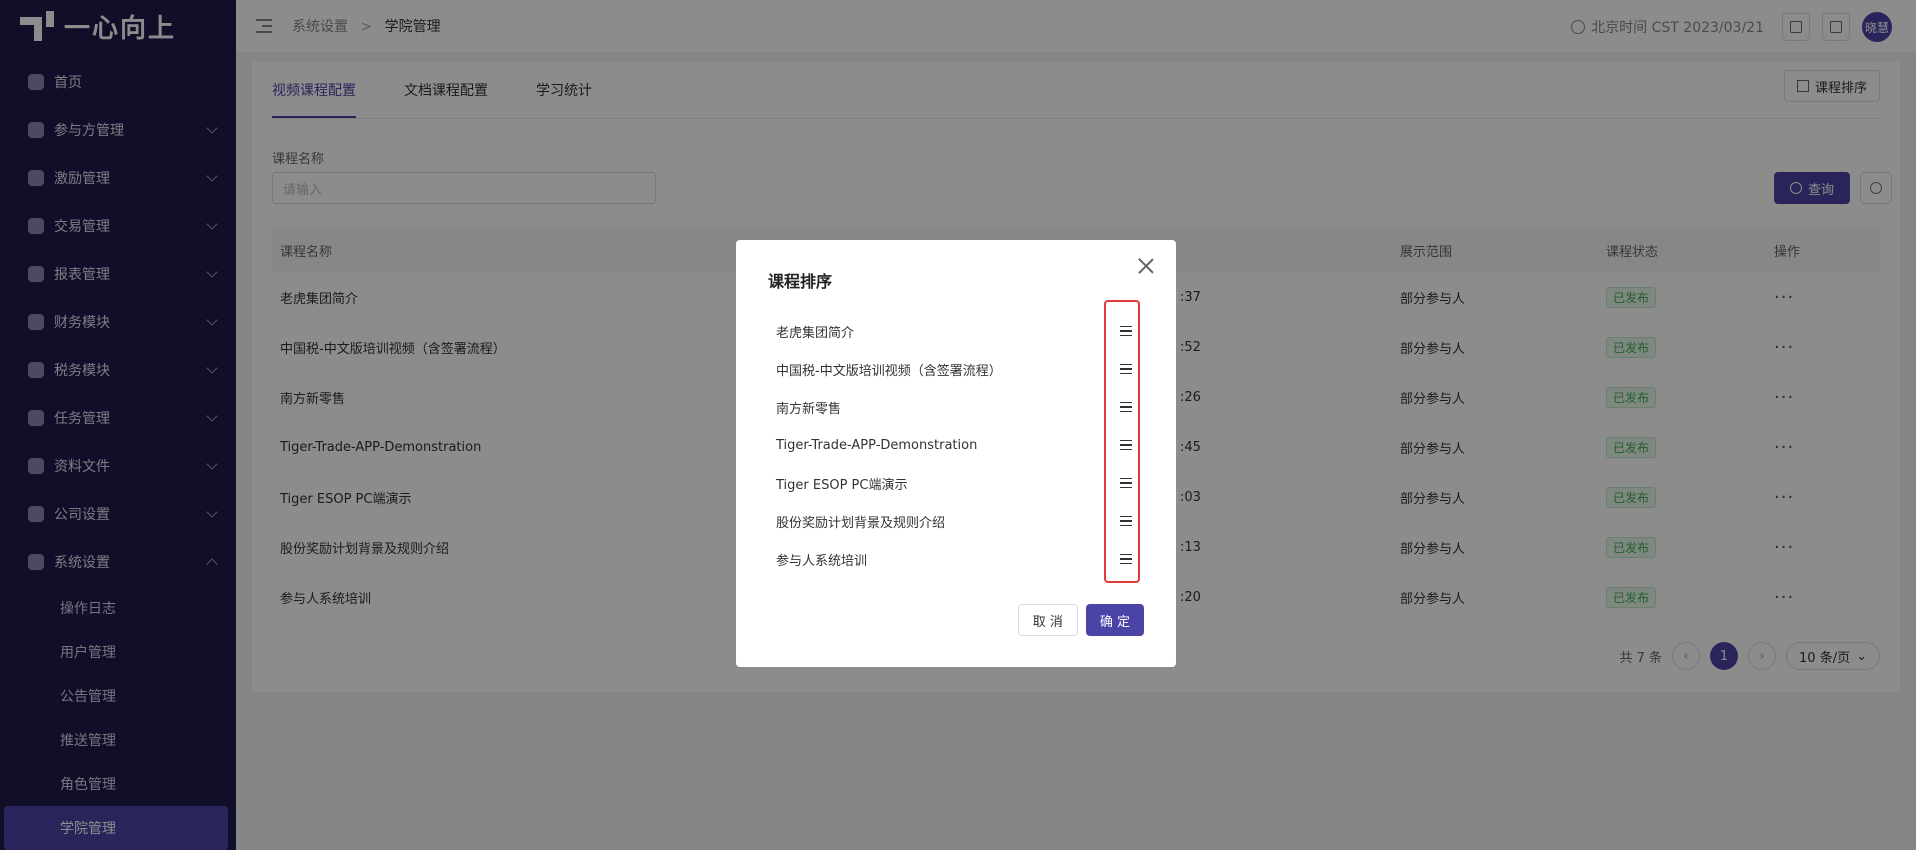 Image resolution: width=1916 pixels, height=850 pixels. Describe the element at coordinates (961, 521) in the screenshot. I see `sort-item: 股份奖励计划背景及规则介绍` at that location.